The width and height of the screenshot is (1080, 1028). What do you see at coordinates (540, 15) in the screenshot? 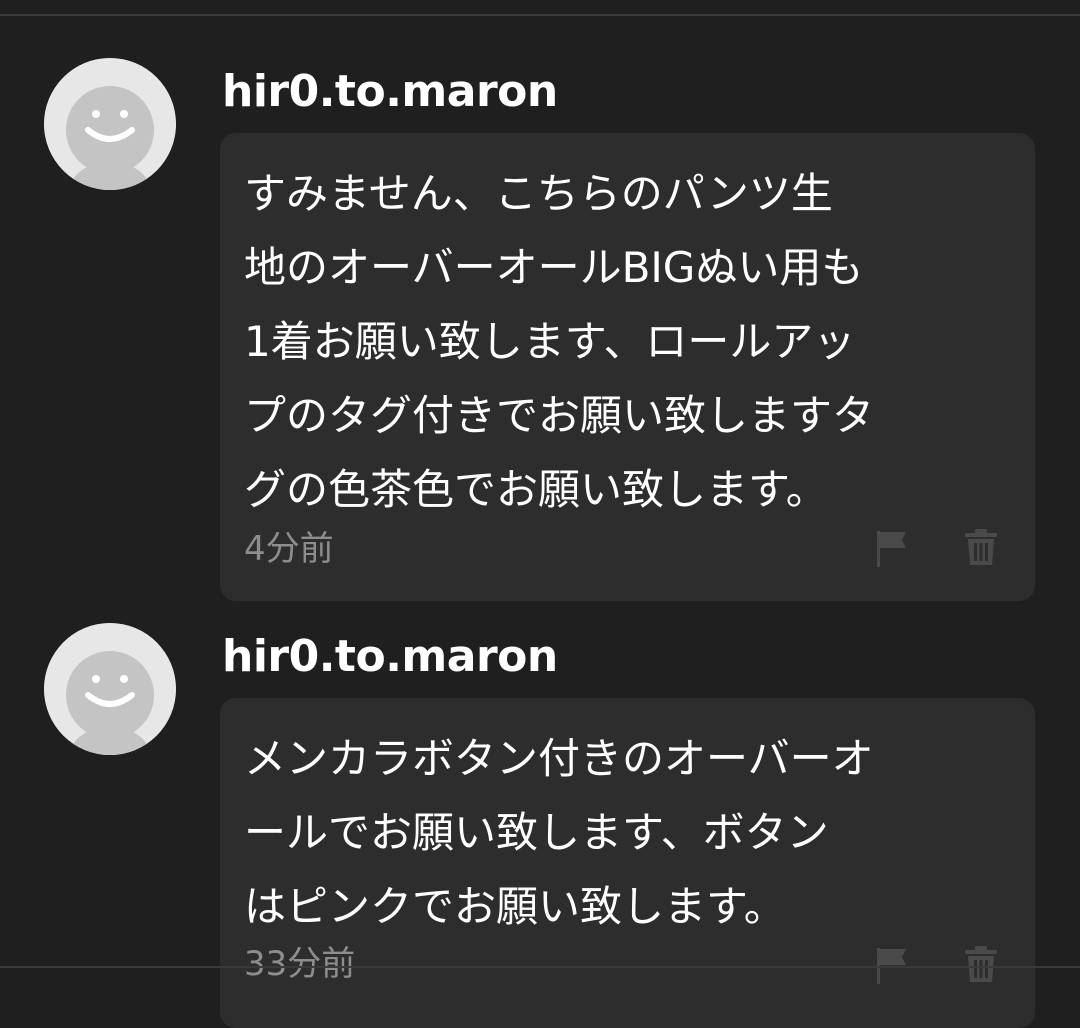
I see `top-divider` at bounding box center [540, 15].